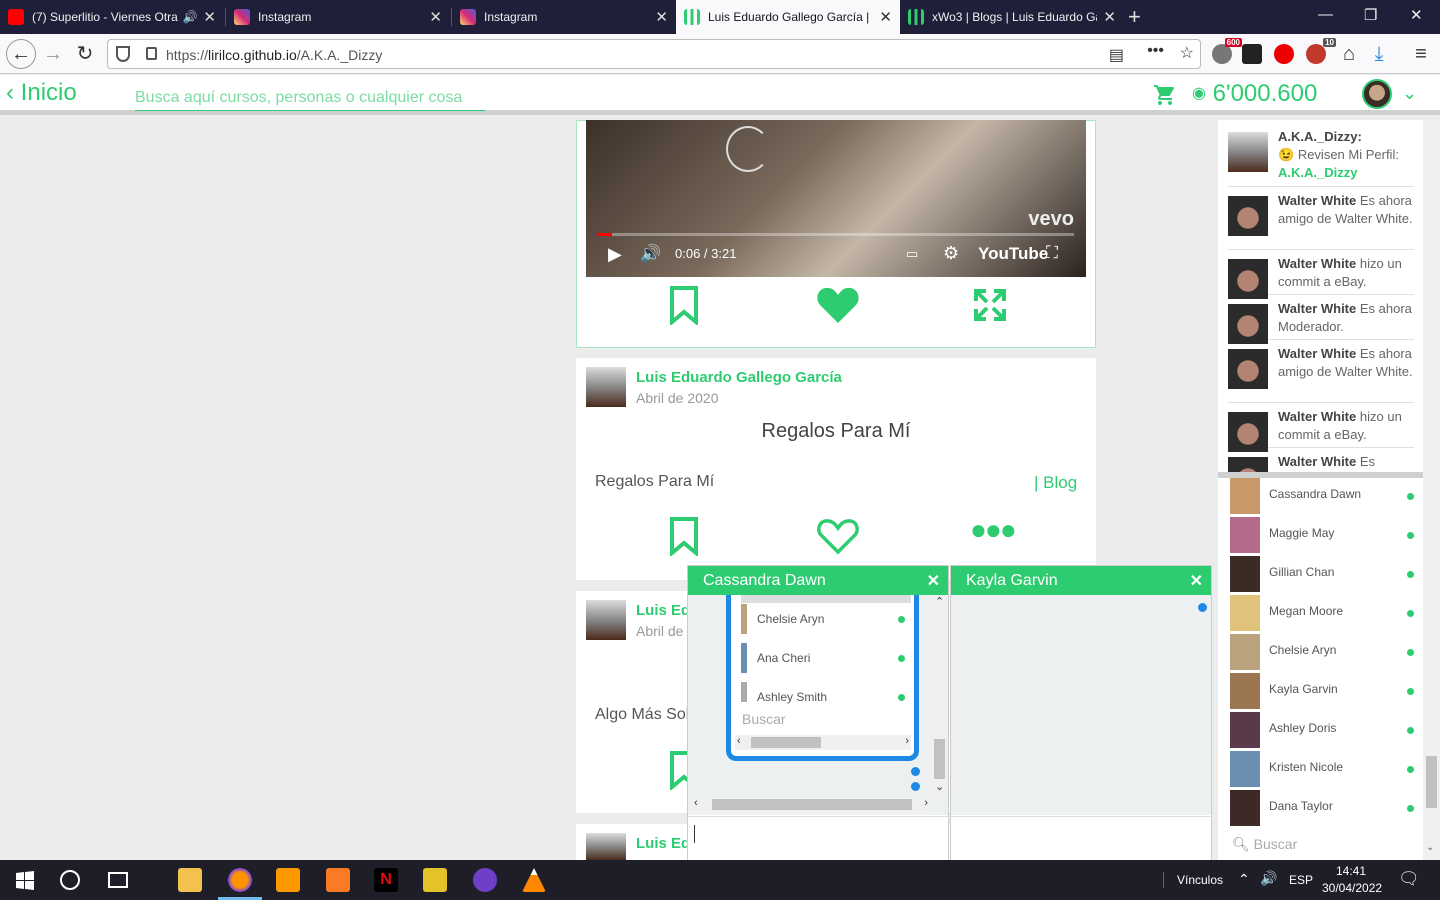 This screenshot has width=1440, height=900. Describe the element at coordinates (190, 880) in the screenshot. I see `file-explorer-icon` at that location.